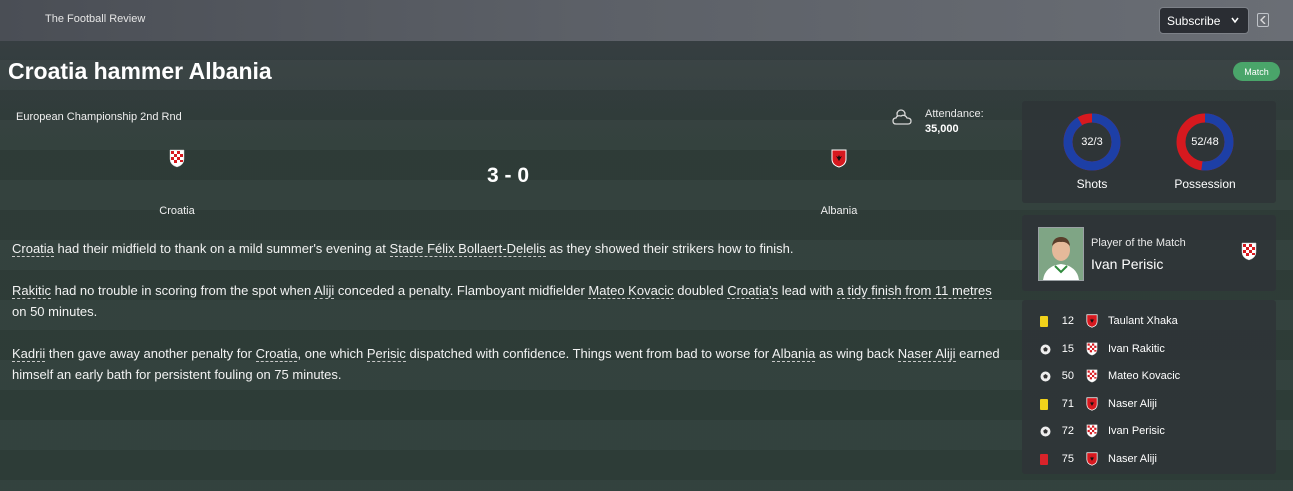 The image size is (1293, 491). Describe the element at coordinates (753, 291) in the screenshot. I see `article-link: Croatia's` at that location.